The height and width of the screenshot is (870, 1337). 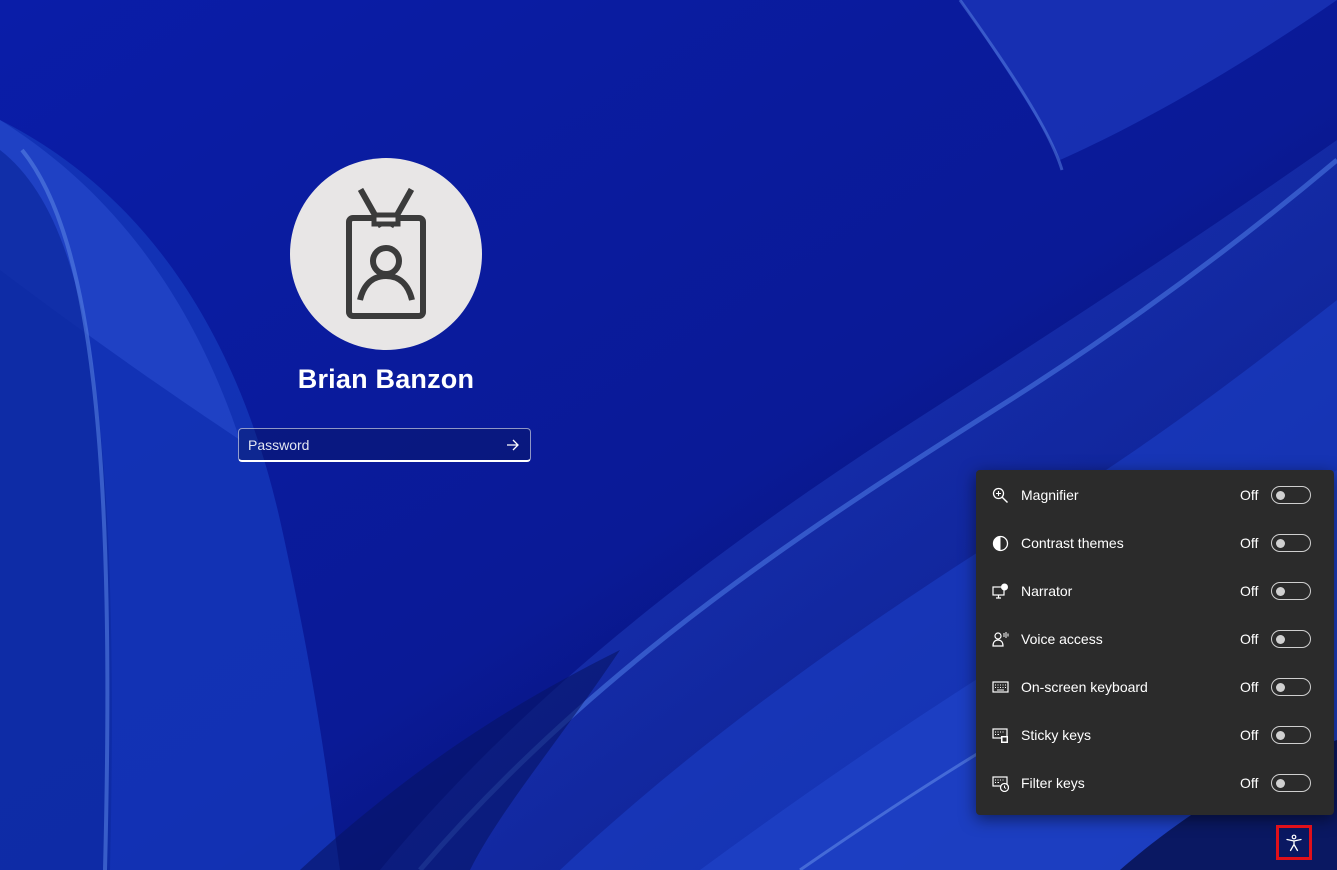 What do you see at coordinates (1000, 687) in the screenshot?
I see `keyboard-icon` at bounding box center [1000, 687].